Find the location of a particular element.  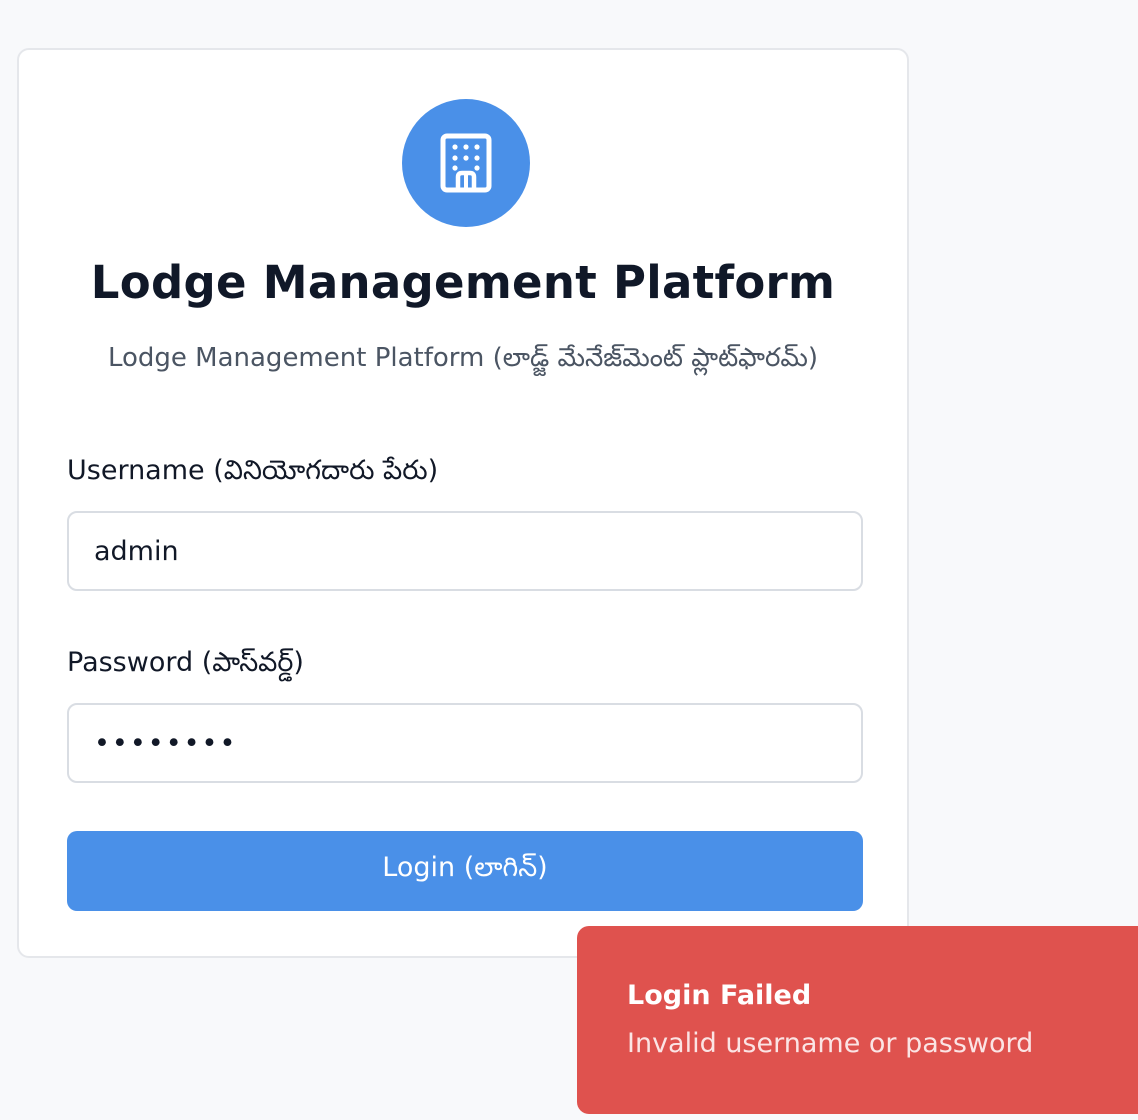

toast-title: Login Failed is located at coordinates (719, 995).